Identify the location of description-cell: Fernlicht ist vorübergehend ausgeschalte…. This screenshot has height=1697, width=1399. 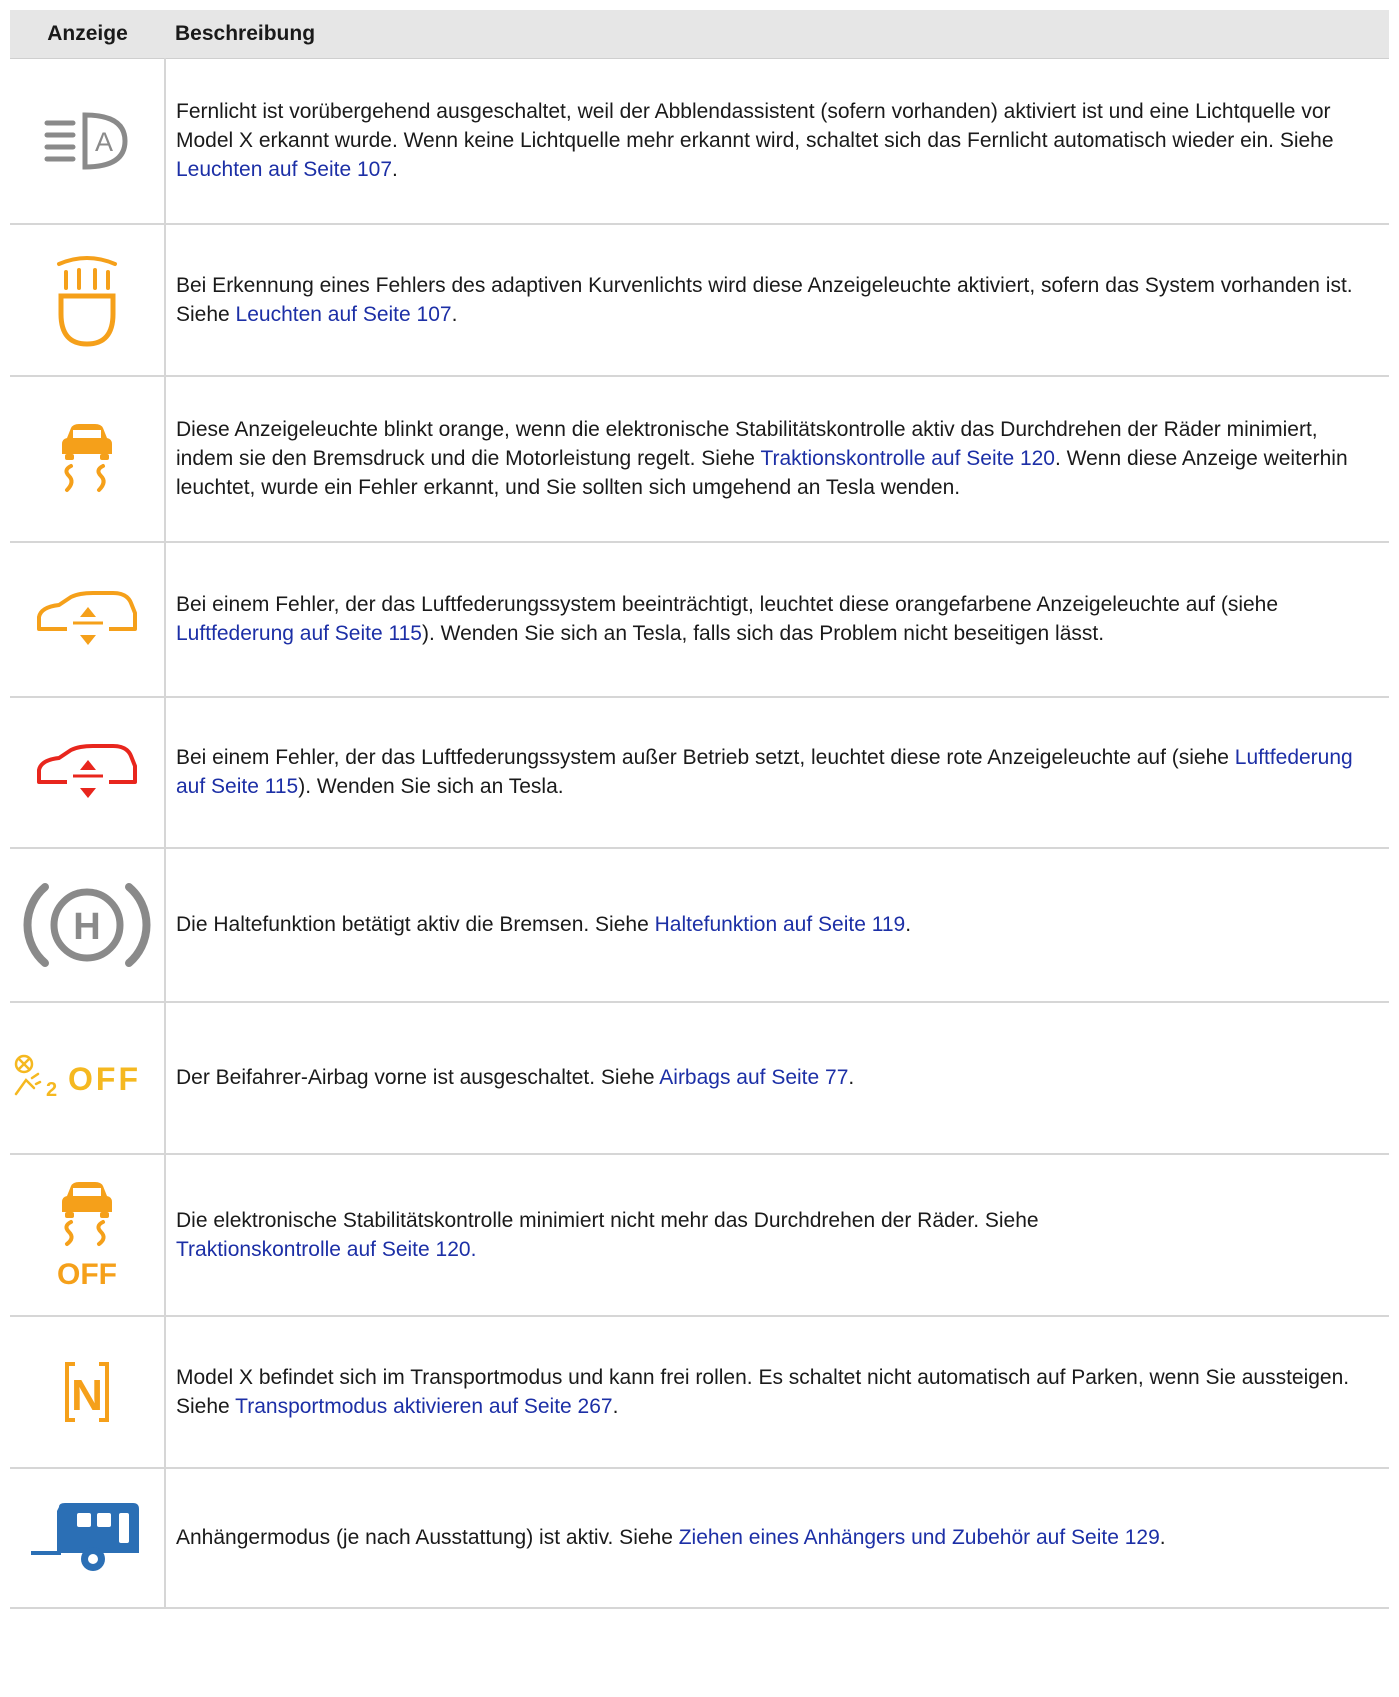
(777, 141).